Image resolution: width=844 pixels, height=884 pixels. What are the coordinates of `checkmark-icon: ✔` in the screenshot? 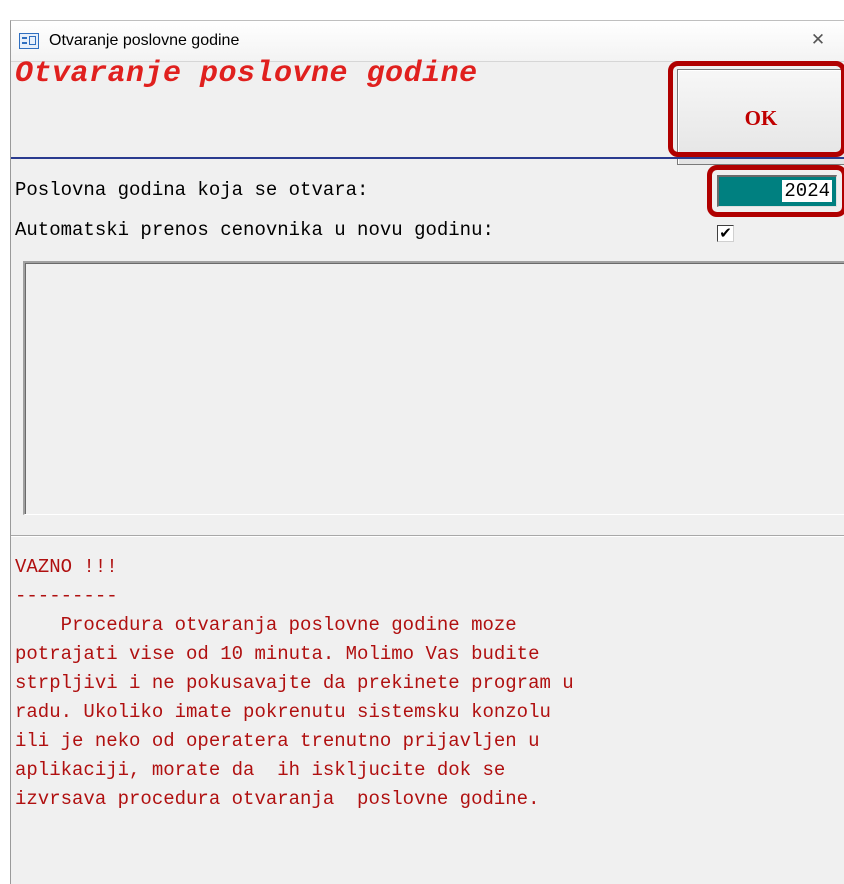 It's located at (725, 233).